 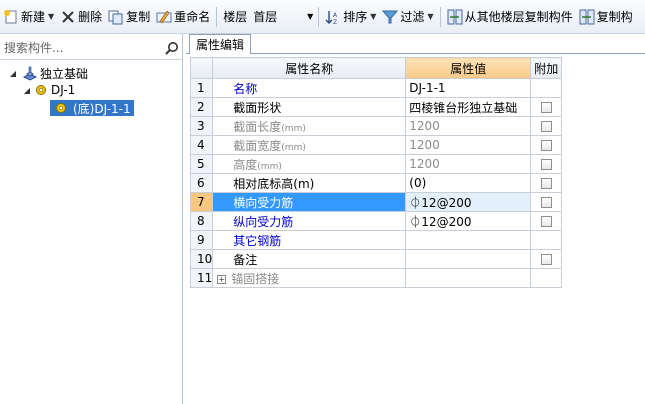 What do you see at coordinates (164, 17) in the screenshot?
I see `rename-icon` at bounding box center [164, 17].